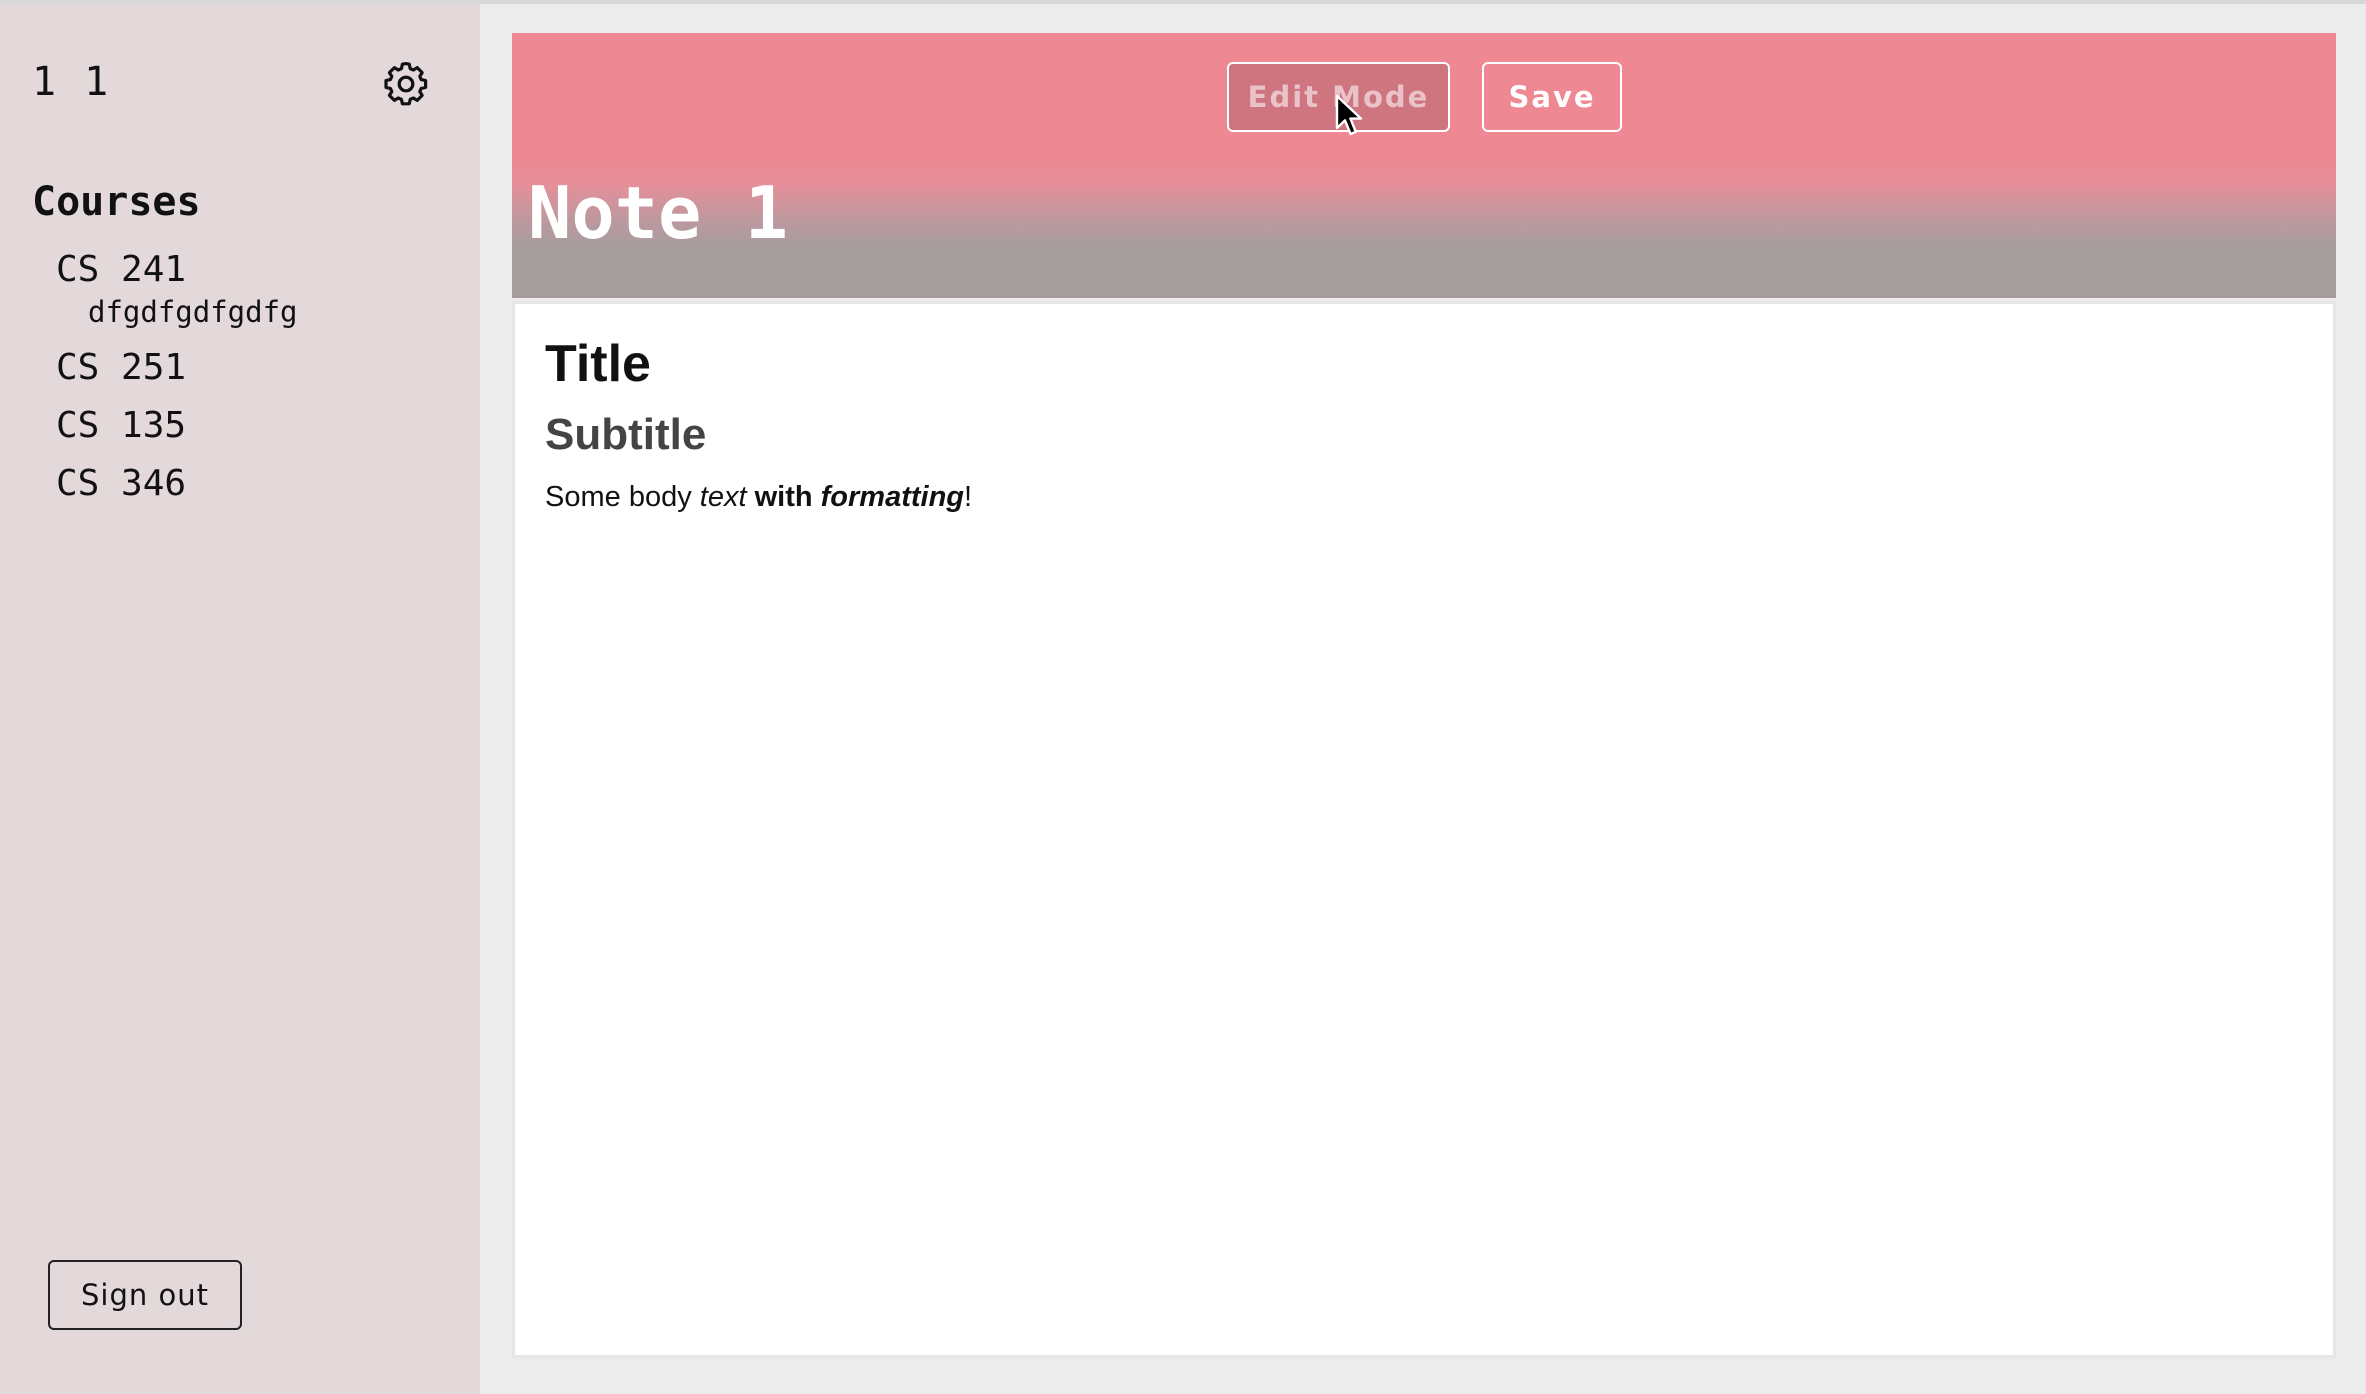 This screenshot has width=2366, height=1394. I want to click on body-text-bold: with, so click(787, 497).